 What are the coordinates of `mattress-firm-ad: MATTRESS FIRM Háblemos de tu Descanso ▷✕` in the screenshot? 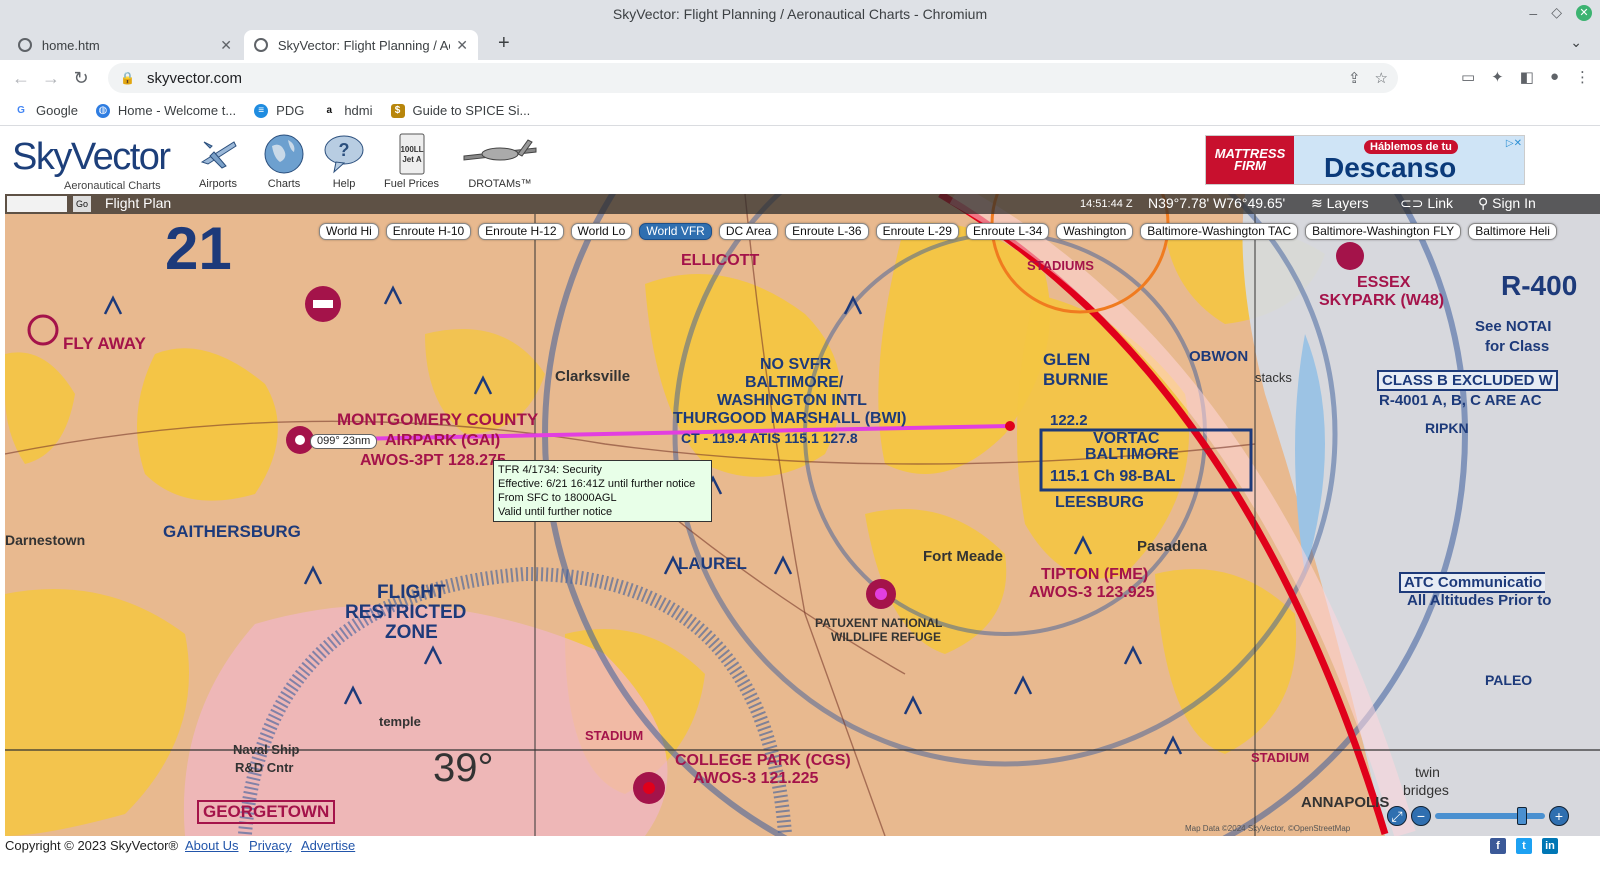 It's located at (1365, 160).